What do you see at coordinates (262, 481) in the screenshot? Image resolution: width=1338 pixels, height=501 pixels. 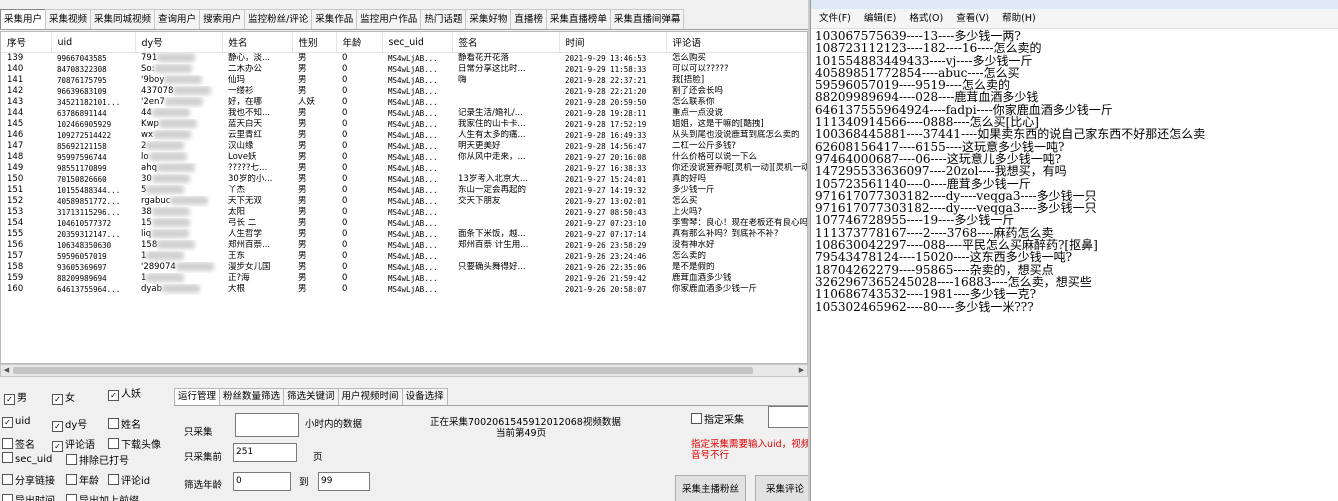 I see `age-min-input: 0` at bounding box center [262, 481].